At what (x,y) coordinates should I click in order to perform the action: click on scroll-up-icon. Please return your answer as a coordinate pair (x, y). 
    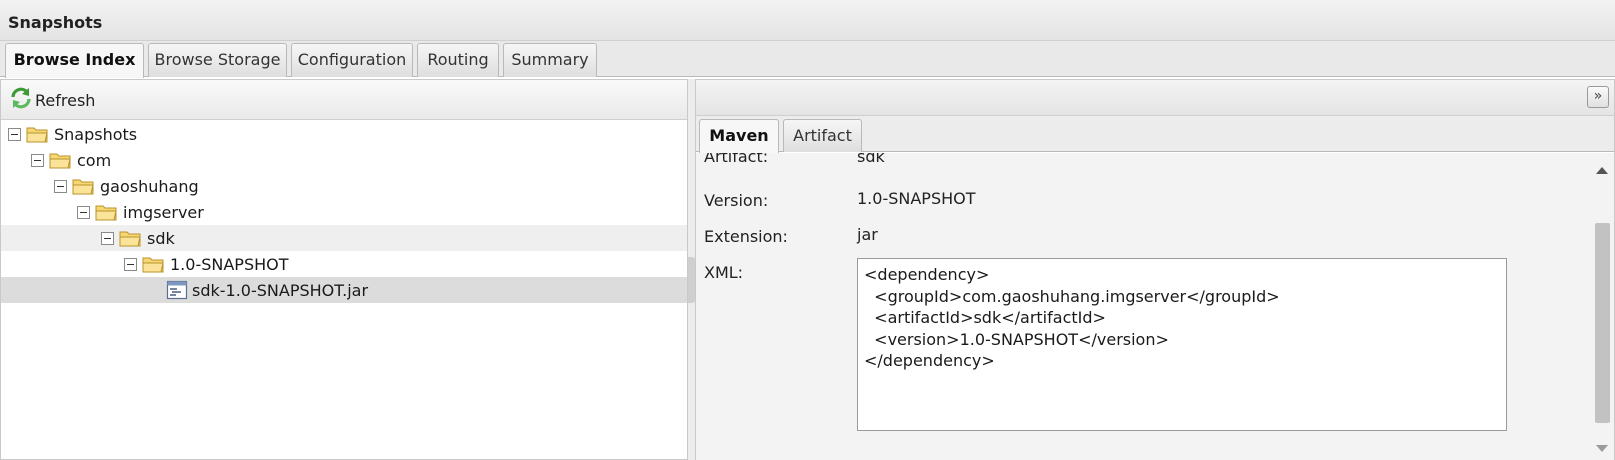
    Looking at the image, I should click on (1602, 170).